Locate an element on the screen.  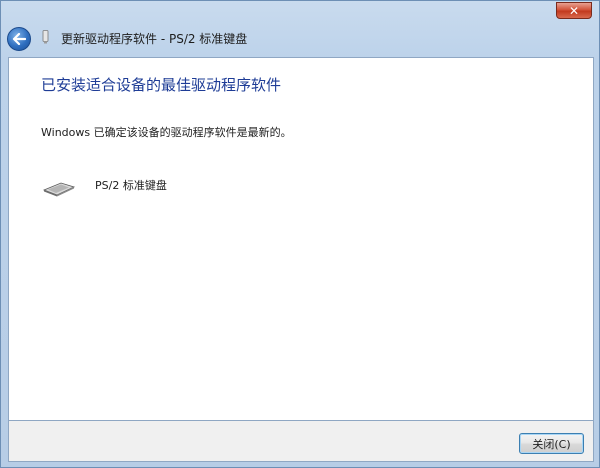
window-title: 更新驱动程序软件 - PS/2 标准键盘 is located at coordinates (154, 39).